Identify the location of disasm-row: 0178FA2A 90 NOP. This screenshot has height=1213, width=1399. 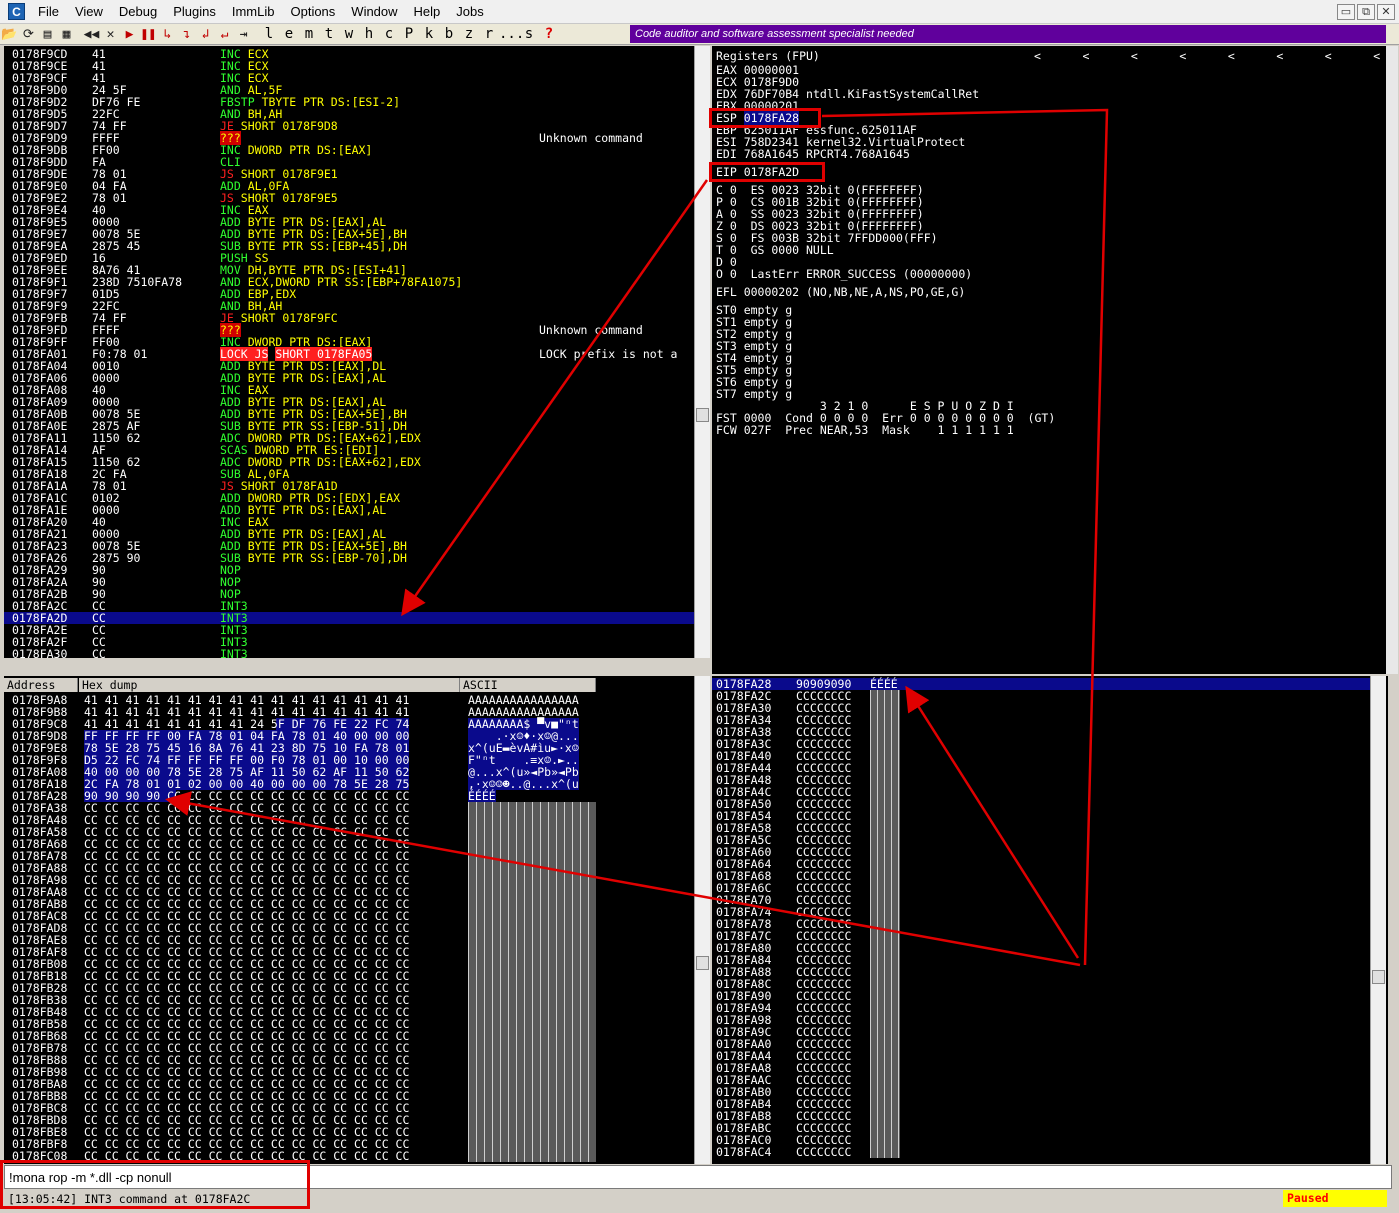
(349, 582).